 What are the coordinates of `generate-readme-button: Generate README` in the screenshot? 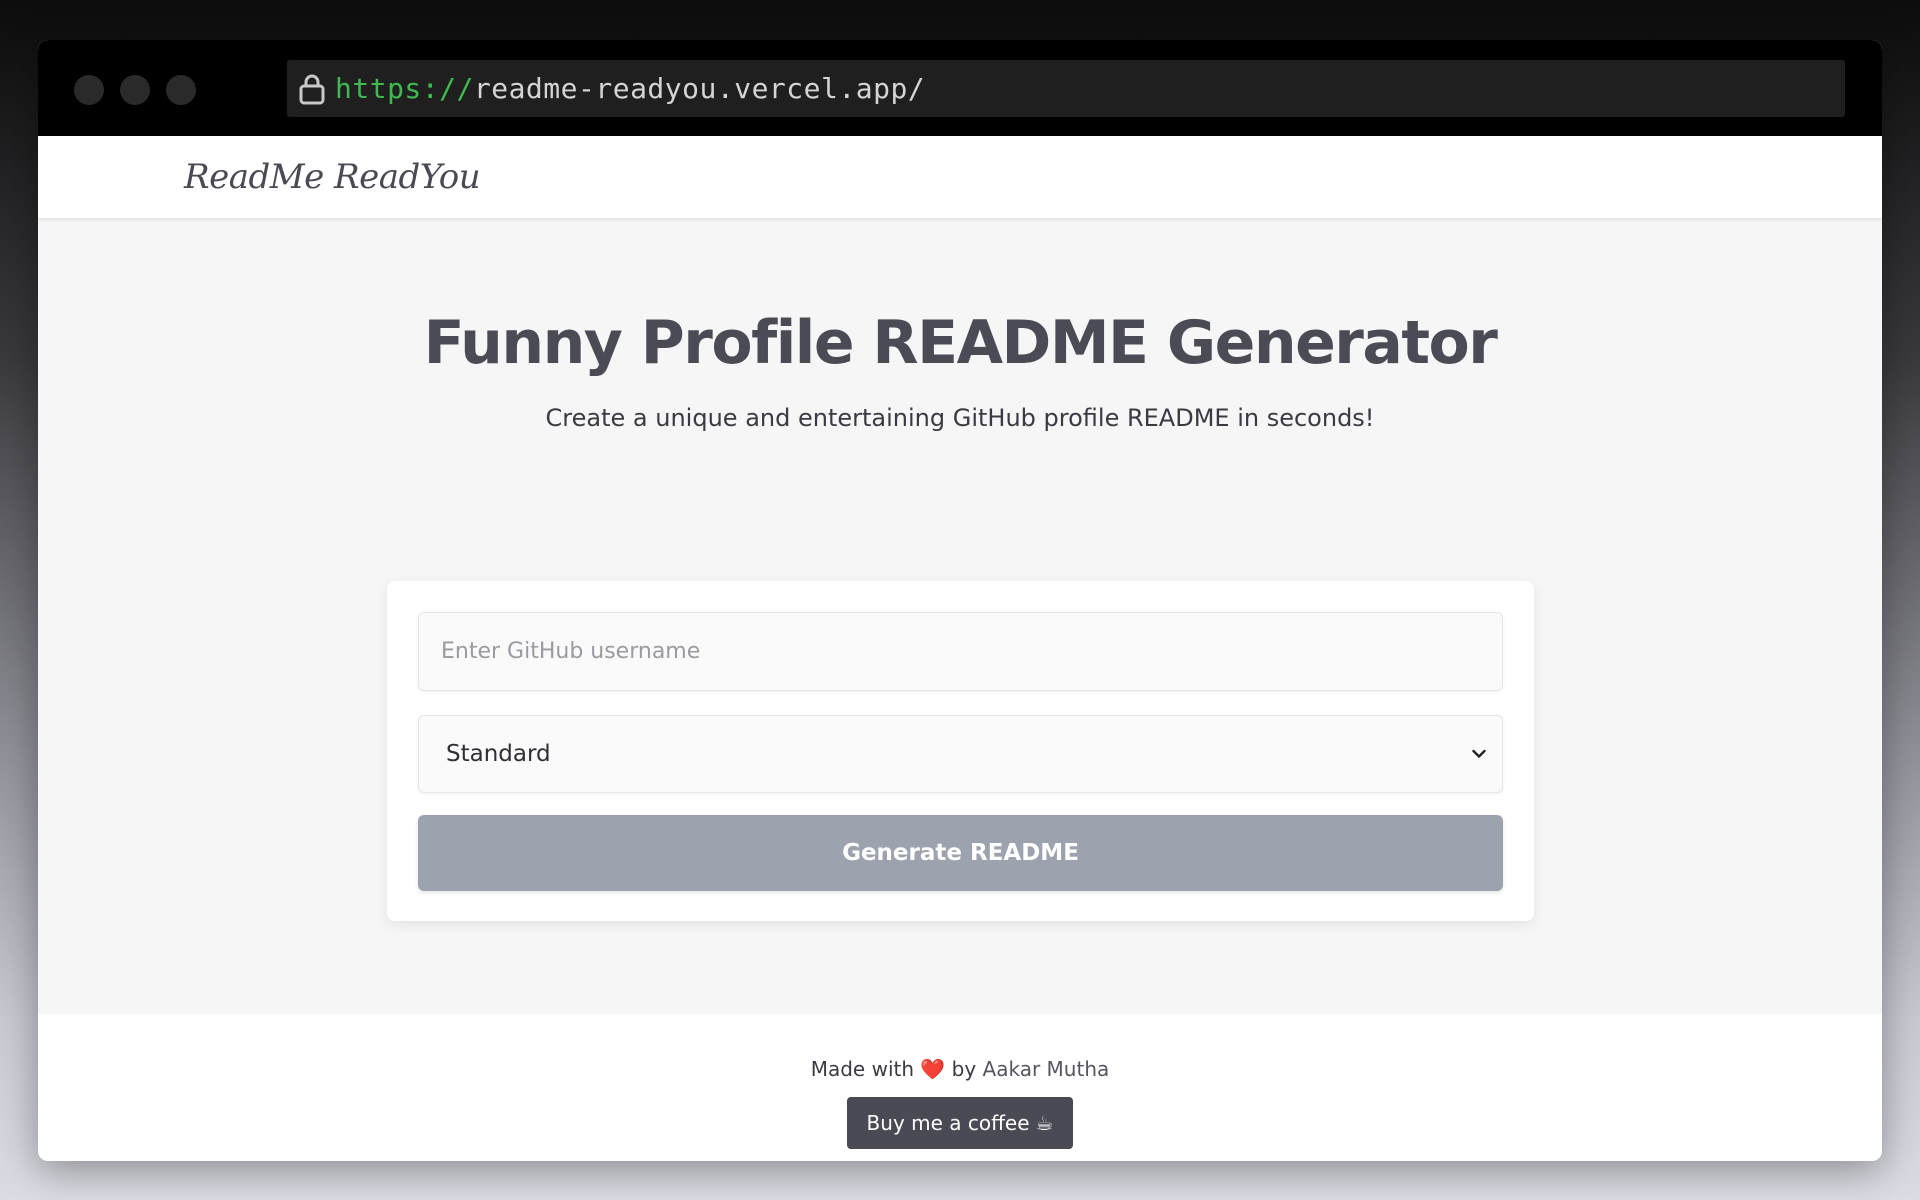 It's located at (960, 853).